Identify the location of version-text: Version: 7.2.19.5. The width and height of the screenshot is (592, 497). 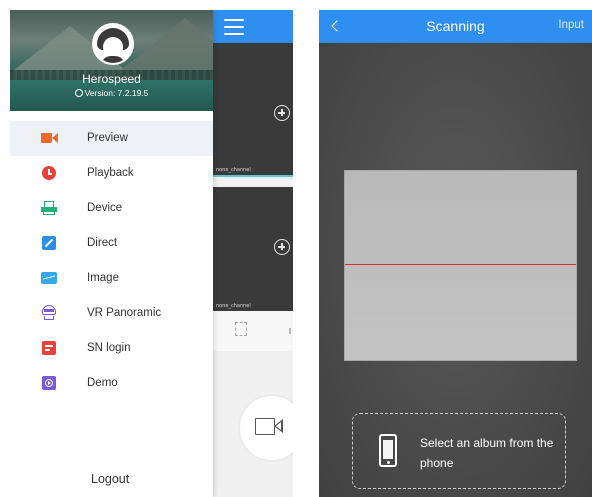
(116, 93).